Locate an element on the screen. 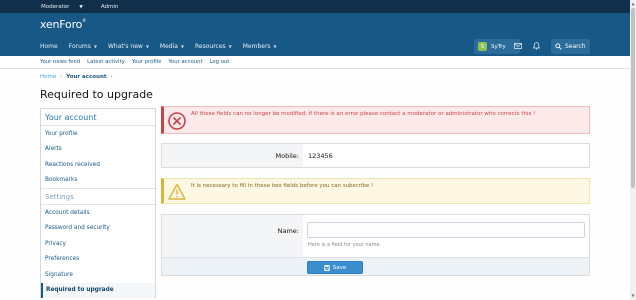 This screenshot has width=636, height=300. nav-home-label: Home is located at coordinates (49, 46).